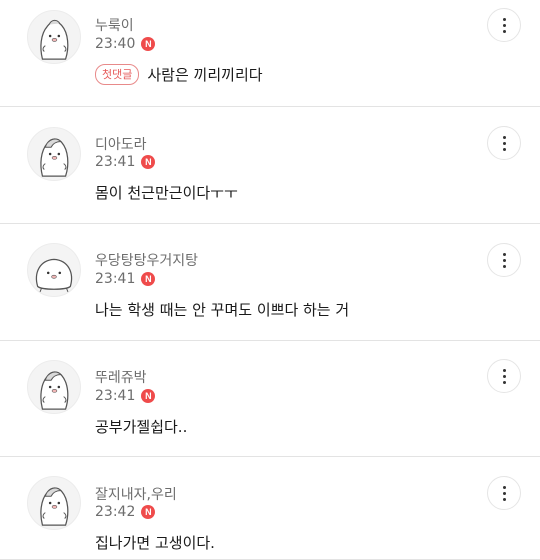  Describe the element at coordinates (136, 494) in the screenshot. I see `comment-nickname: 잘지내자,우리` at that location.